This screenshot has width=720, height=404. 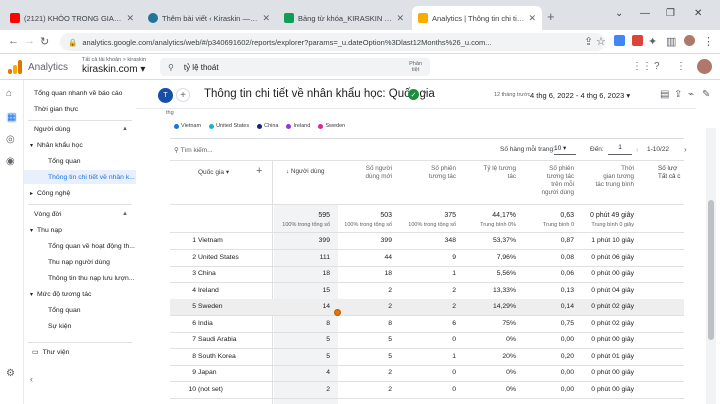 I want to click on reload-icon: ↻, so click(x=44, y=41).